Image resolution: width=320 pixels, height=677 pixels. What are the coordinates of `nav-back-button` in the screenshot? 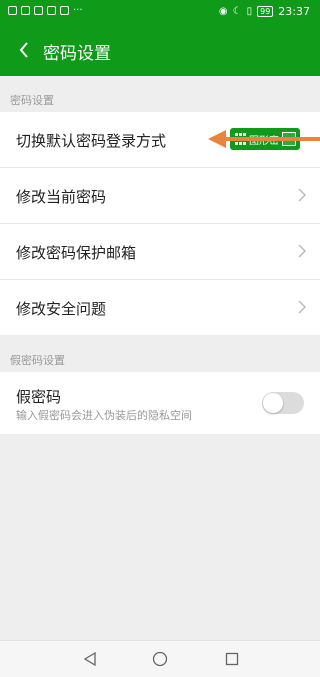 It's located at (90, 659).